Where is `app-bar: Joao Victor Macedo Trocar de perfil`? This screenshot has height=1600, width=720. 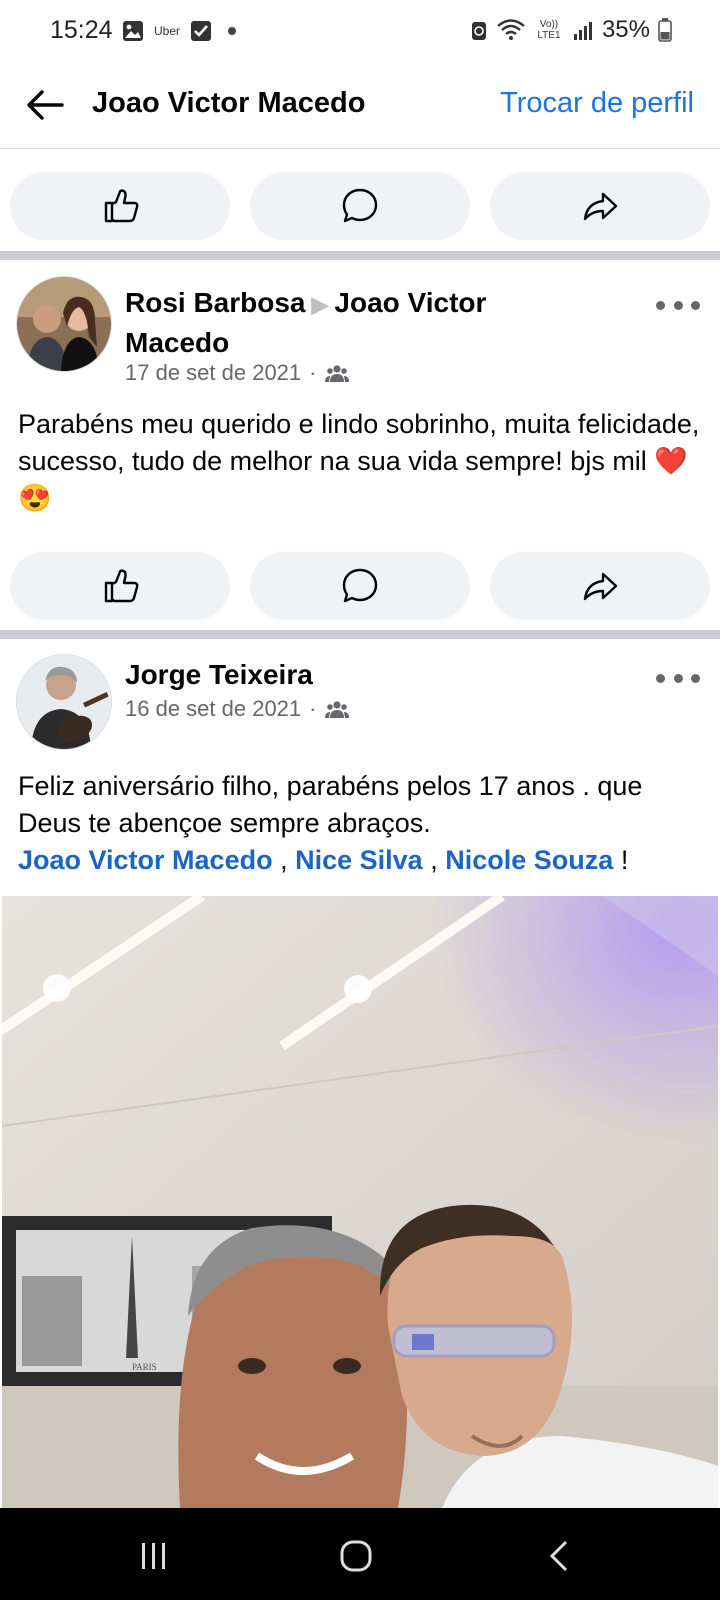
app-bar: Joao Victor Macedo Trocar de perfil is located at coordinates (360, 105).